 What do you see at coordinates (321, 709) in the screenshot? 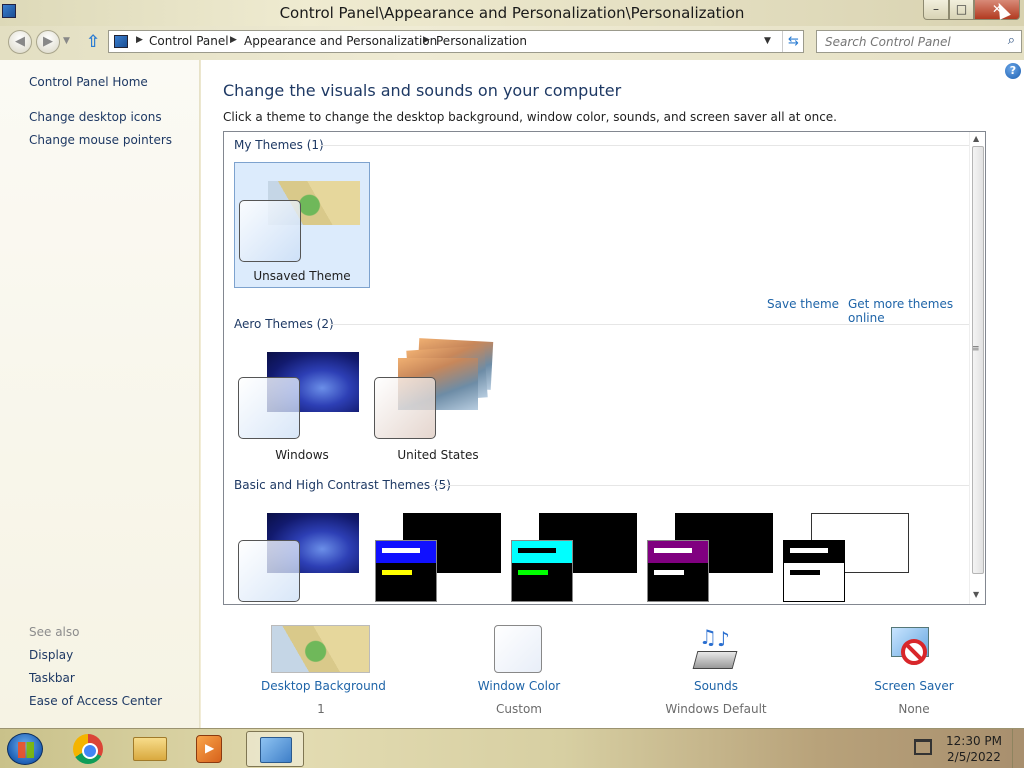
I see `desktop-background-value: 1` at bounding box center [321, 709].